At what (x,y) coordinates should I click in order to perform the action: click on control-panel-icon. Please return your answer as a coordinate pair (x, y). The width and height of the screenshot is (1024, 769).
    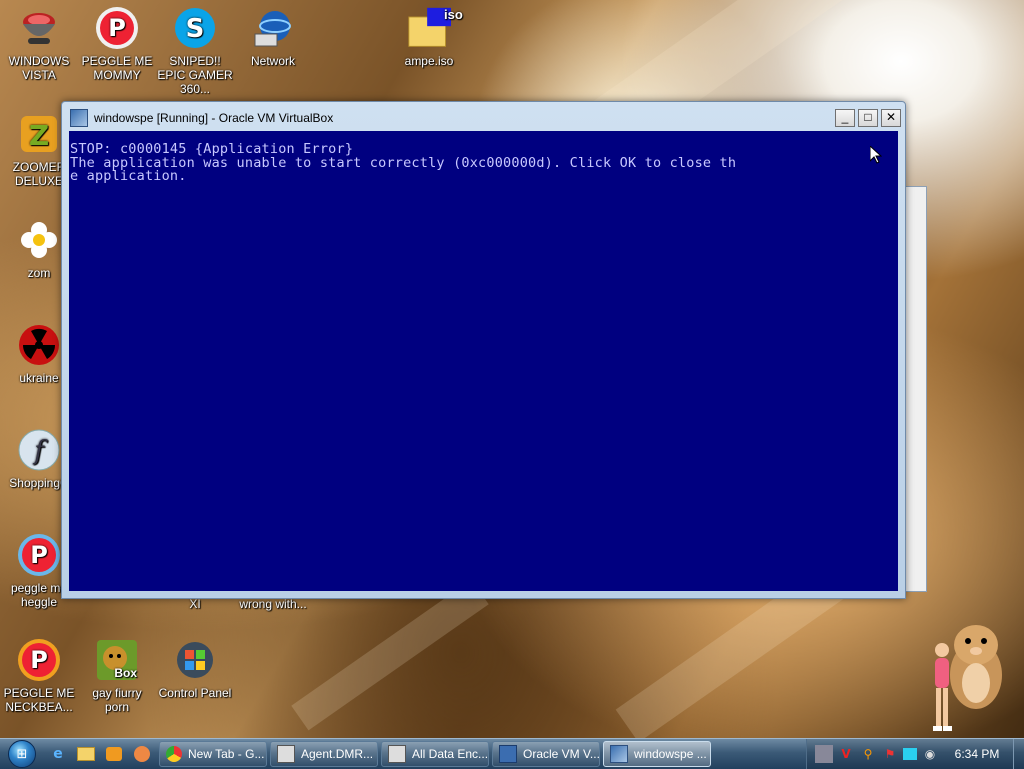
    Looking at the image, I should click on (195, 660).